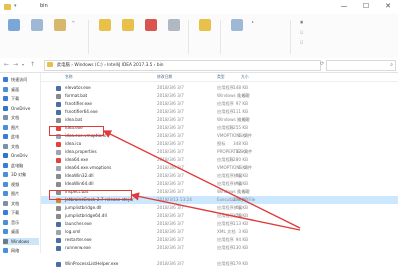 Image resolution: width=398 pixels, height=268 pixels. What do you see at coordinates (58, 264) in the screenshot?
I see `exe-icon` at bounding box center [58, 264].